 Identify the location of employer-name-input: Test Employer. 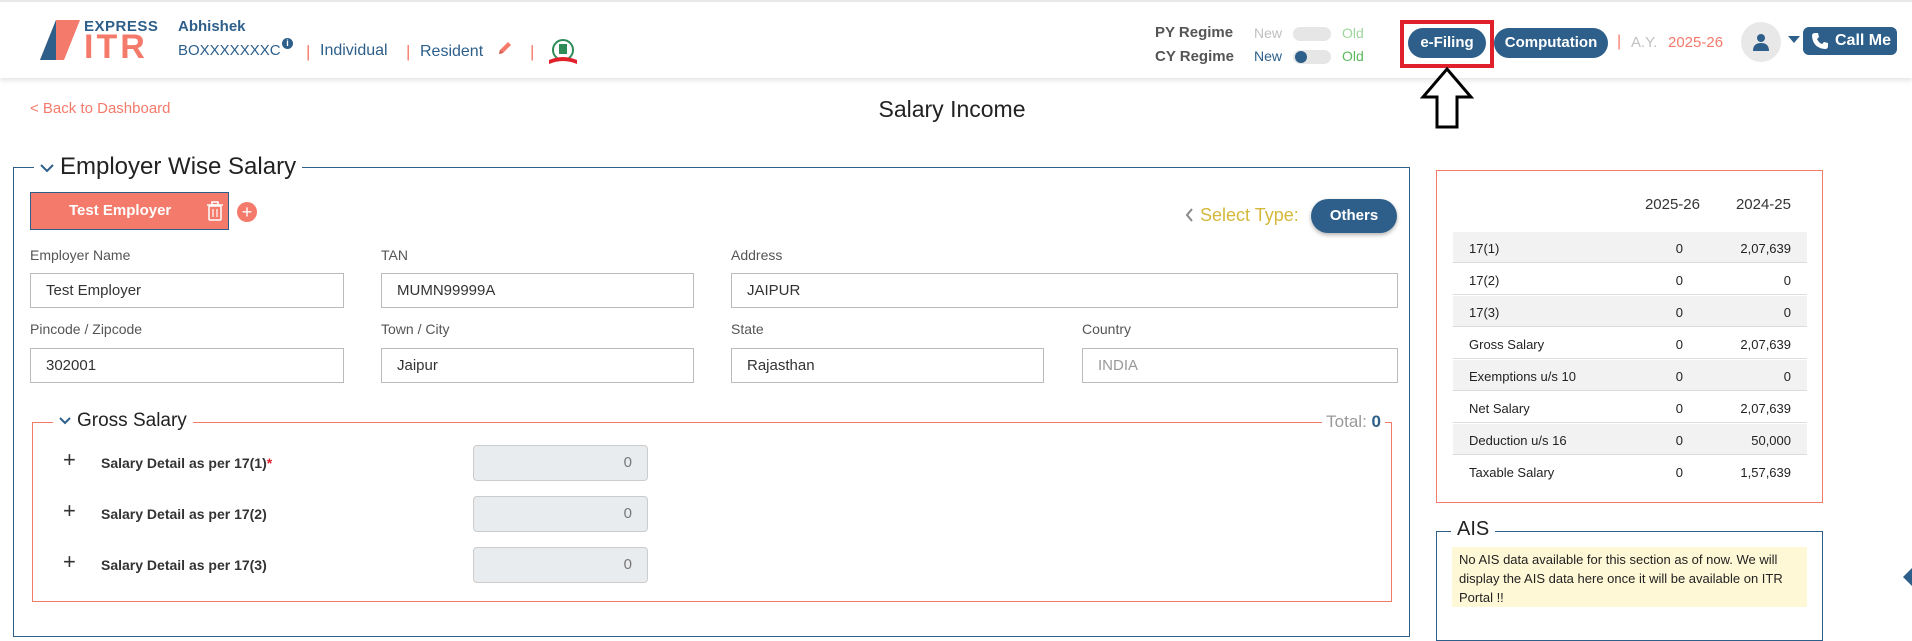
(187, 290).